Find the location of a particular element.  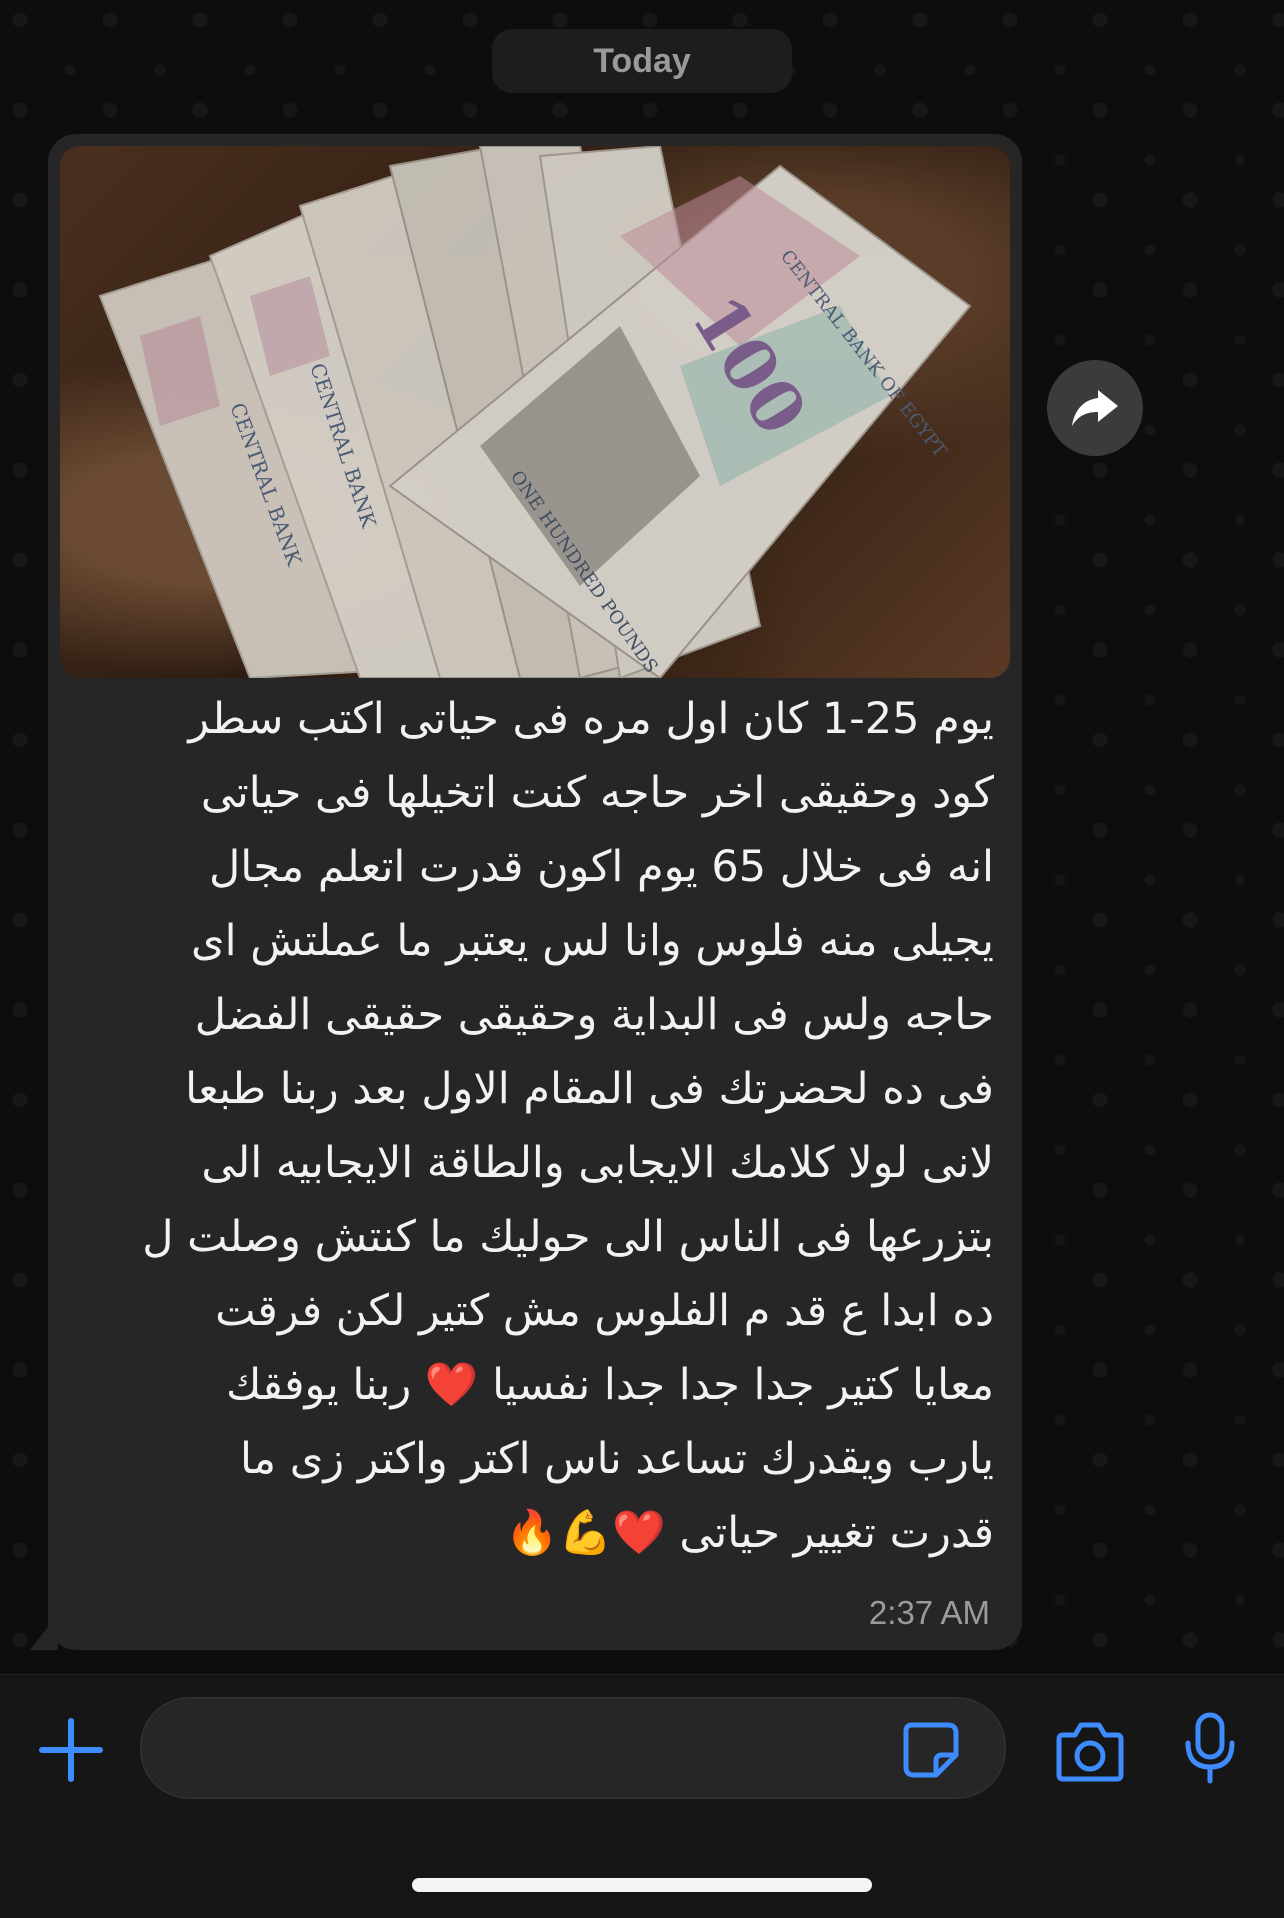

camera-icon is located at coordinates (1090, 1752).